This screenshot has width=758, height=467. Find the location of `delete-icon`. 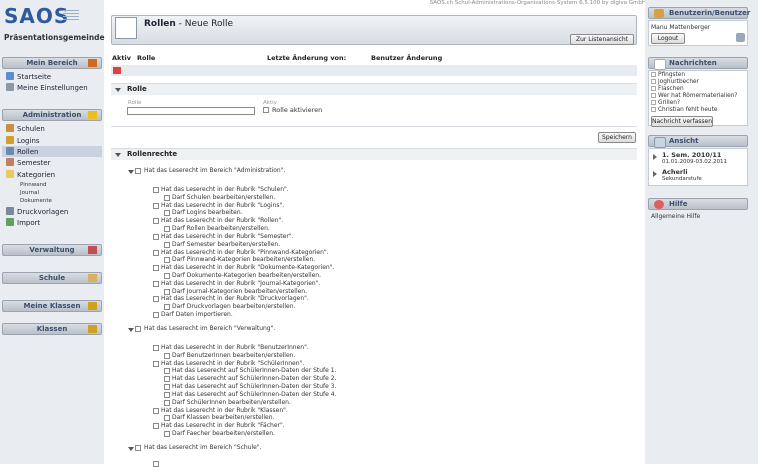

delete-icon is located at coordinates (117, 70).